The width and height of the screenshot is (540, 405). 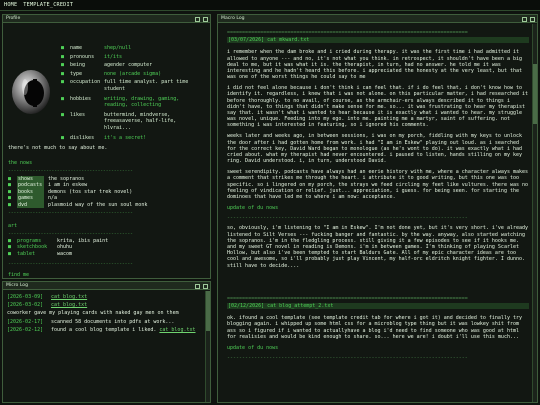 I want to click on find-me-heading: find me, so click(x=19, y=275).